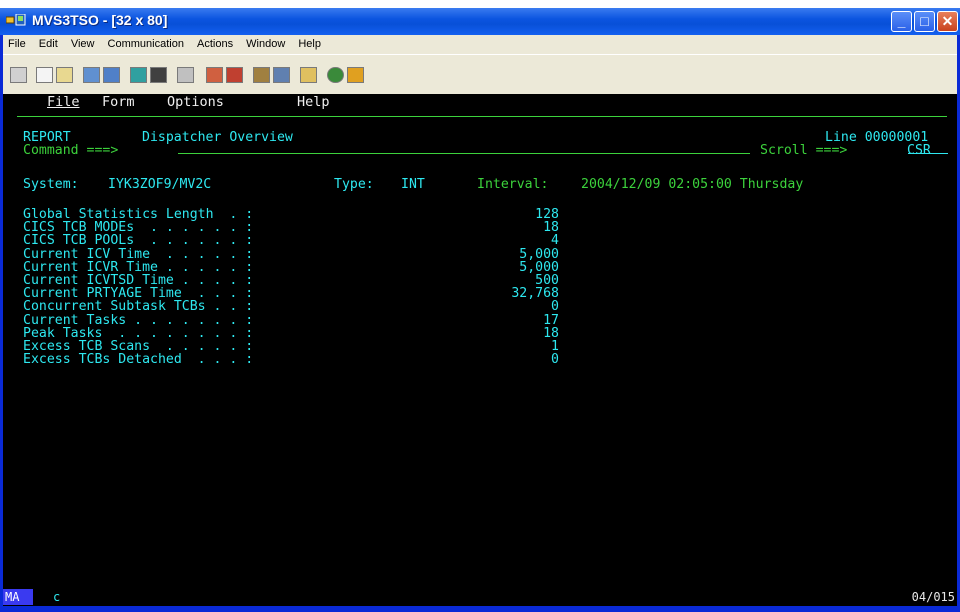 The width and height of the screenshot is (960, 612). What do you see at coordinates (118, 102) in the screenshot?
I see `terminal-menu-form: Form` at bounding box center [118, 102].